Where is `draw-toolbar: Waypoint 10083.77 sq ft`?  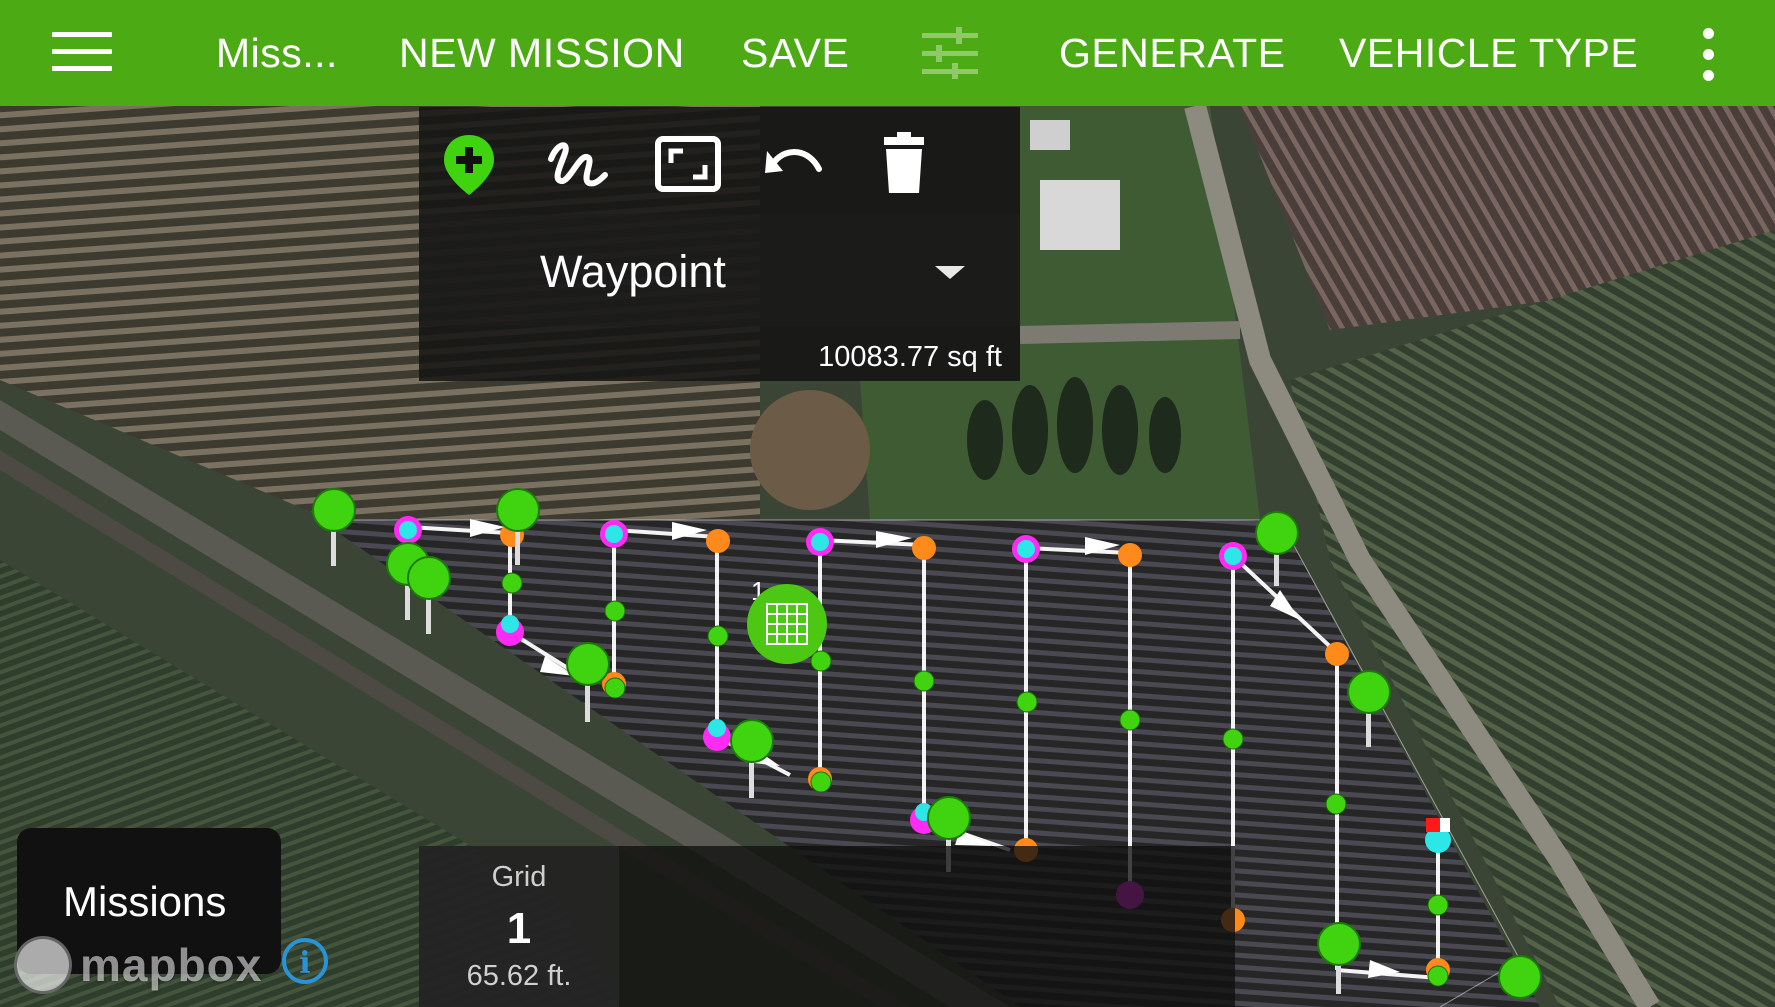
draw-toolbar: Waypoint 10083.77 sq ft is located at coordinates (719, 244).